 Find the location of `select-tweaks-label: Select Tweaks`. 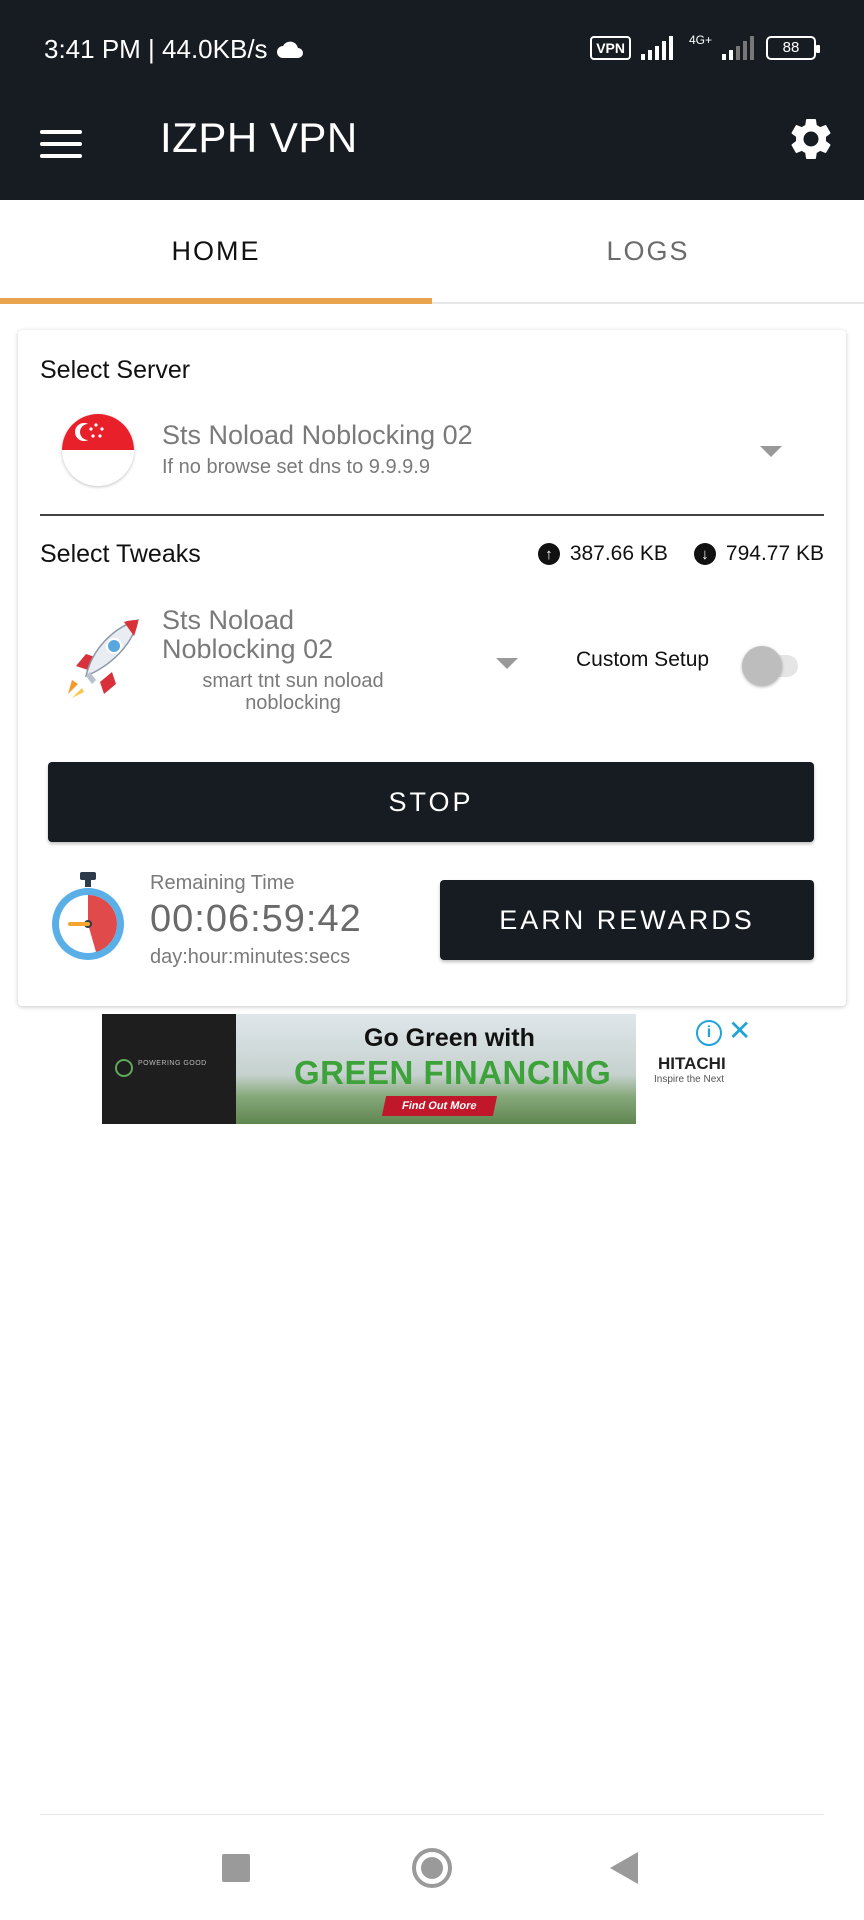

select-tweaks-label: Select Tweaks is located at coordinates (120, 554).